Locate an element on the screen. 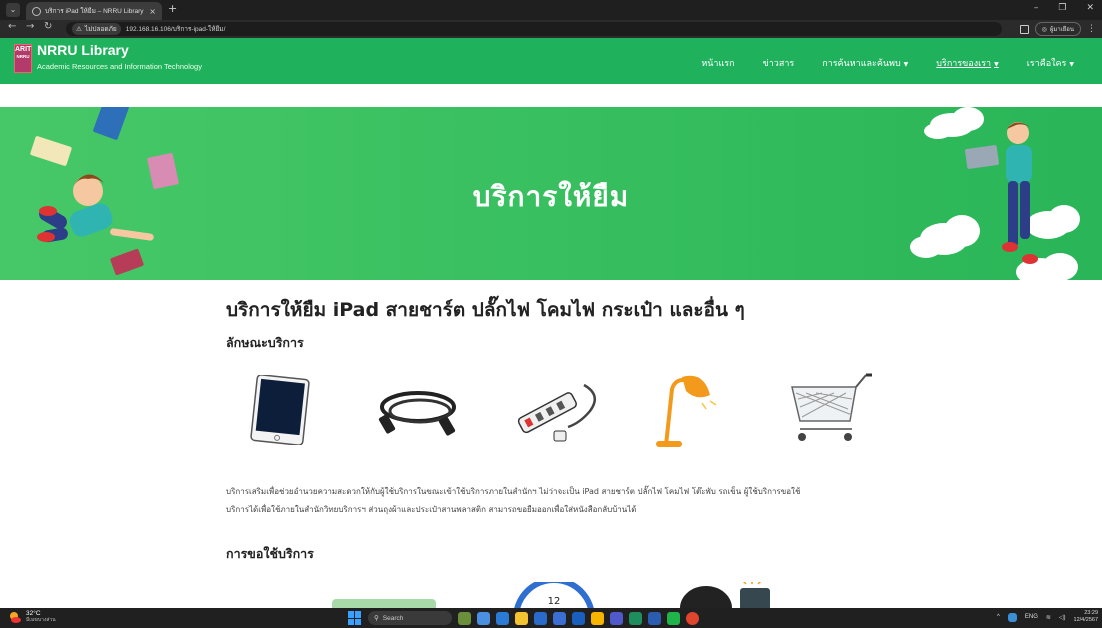  nav-label: หน้าแรก is located at coordinates (718, 64).